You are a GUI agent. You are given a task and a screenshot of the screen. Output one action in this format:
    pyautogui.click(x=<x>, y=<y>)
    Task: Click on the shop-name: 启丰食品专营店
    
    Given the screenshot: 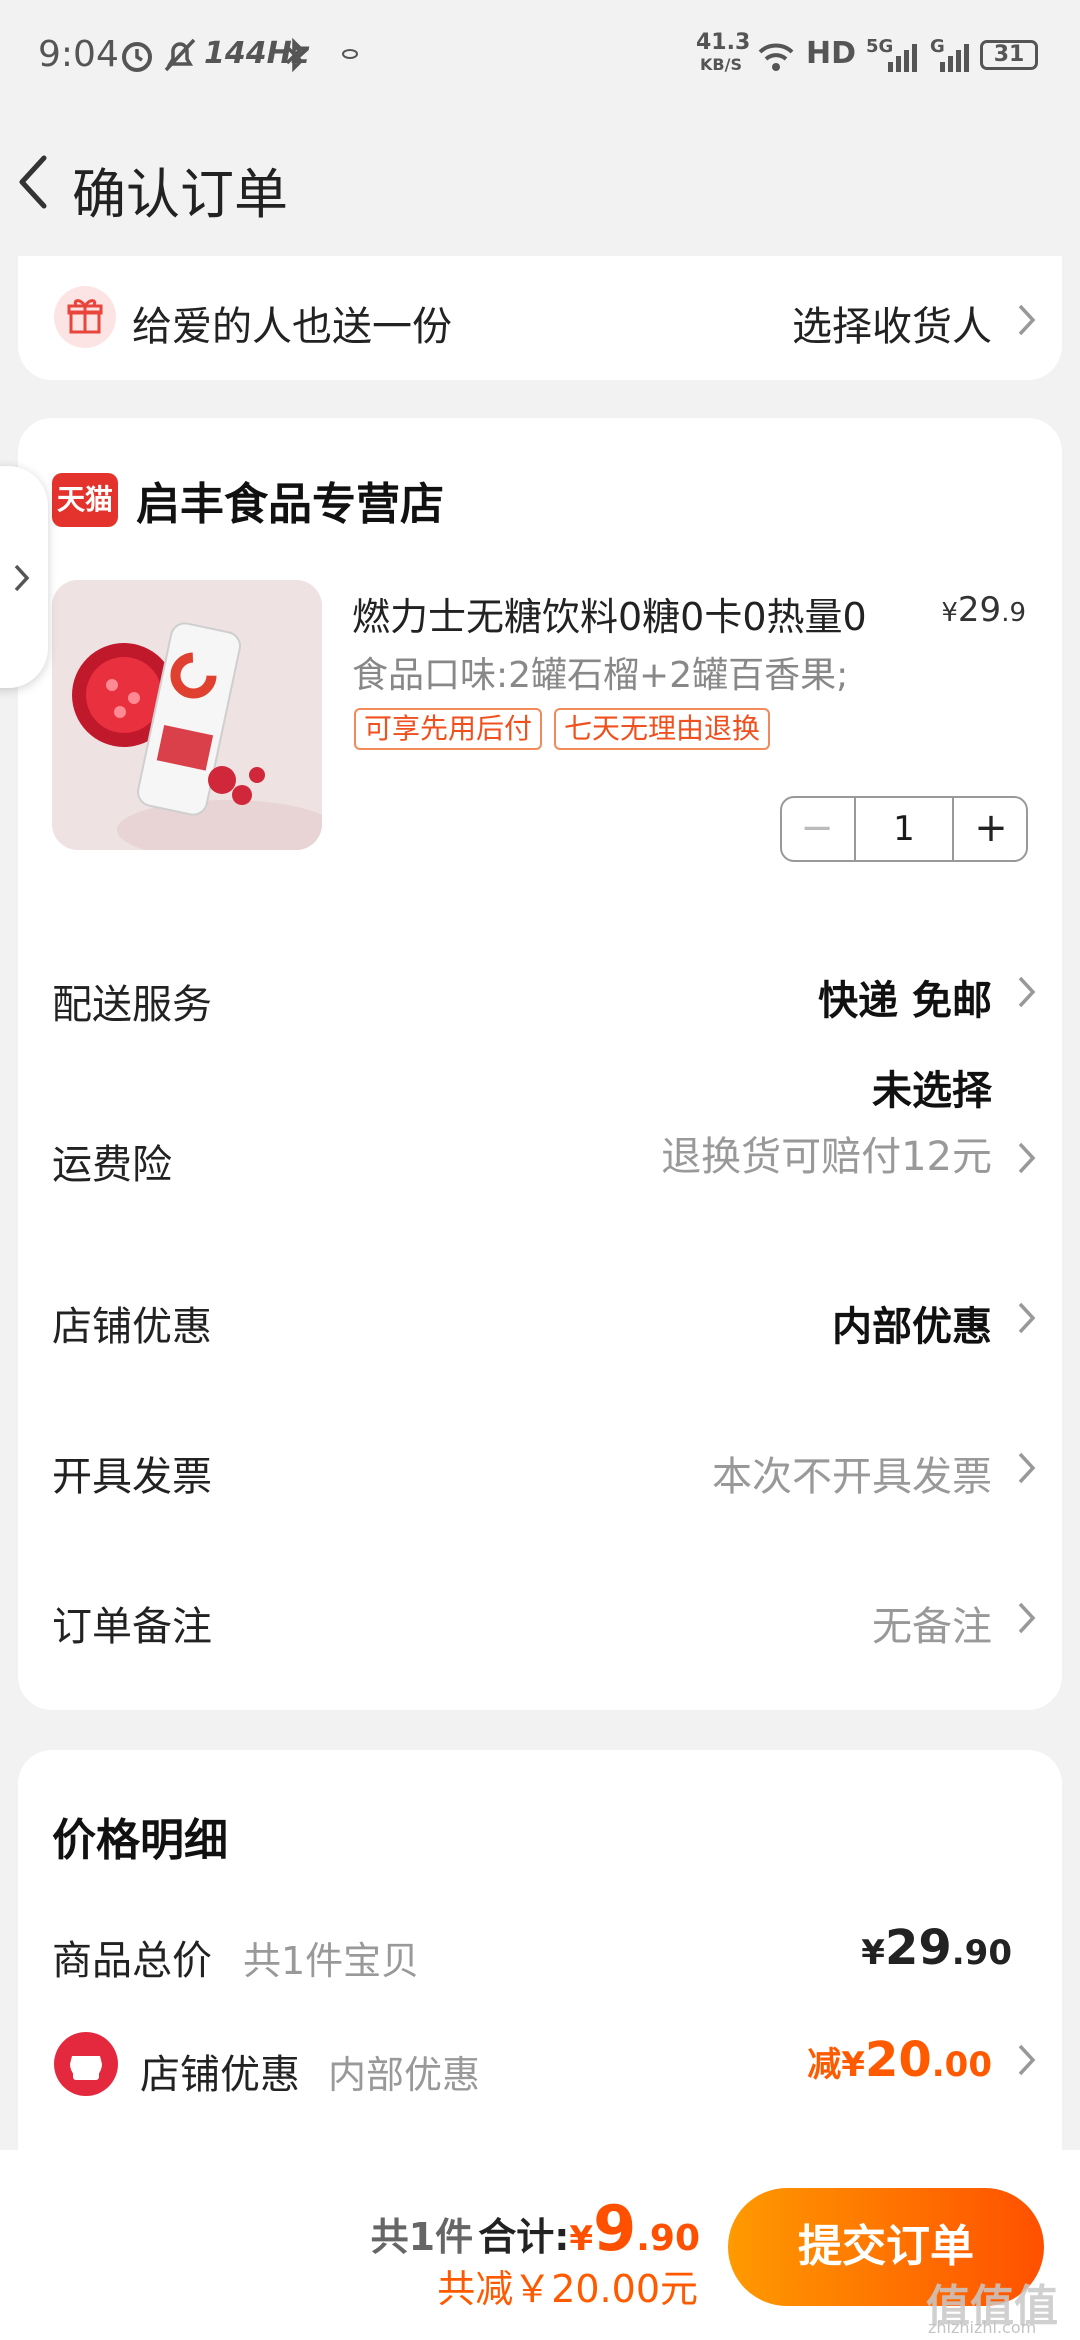 What is the action you would take?
    pyautogui.click(x=290, y=500)
    